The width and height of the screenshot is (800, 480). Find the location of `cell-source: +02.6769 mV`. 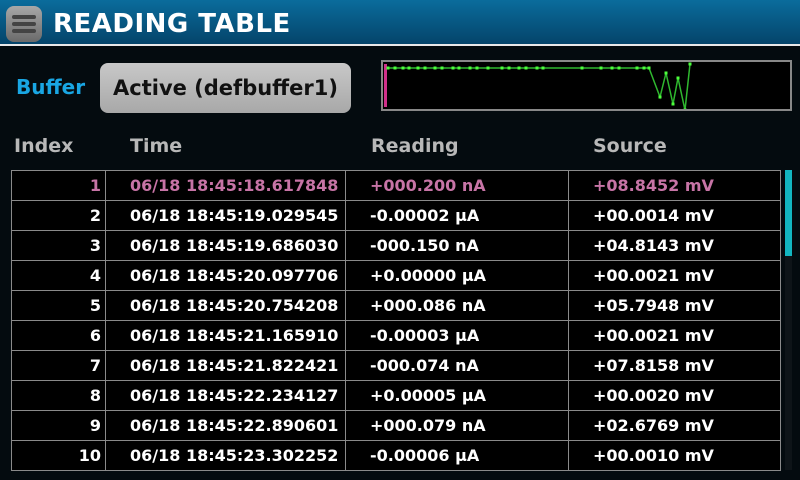

cell-source: +02.6769 mV is located at coordinates (674, 425).